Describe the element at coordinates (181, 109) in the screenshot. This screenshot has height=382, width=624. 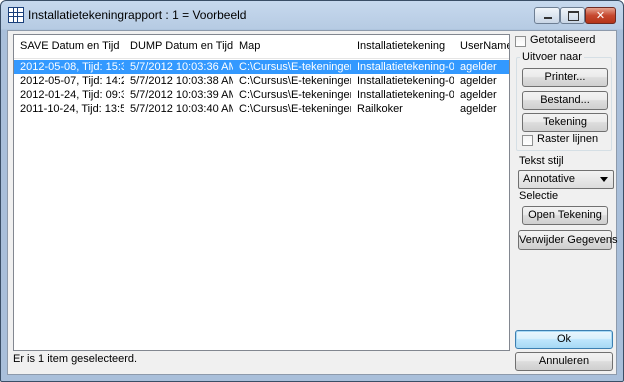
I see `cell-dump-date: 5/7/2012 10:03:40 AM` at that location.